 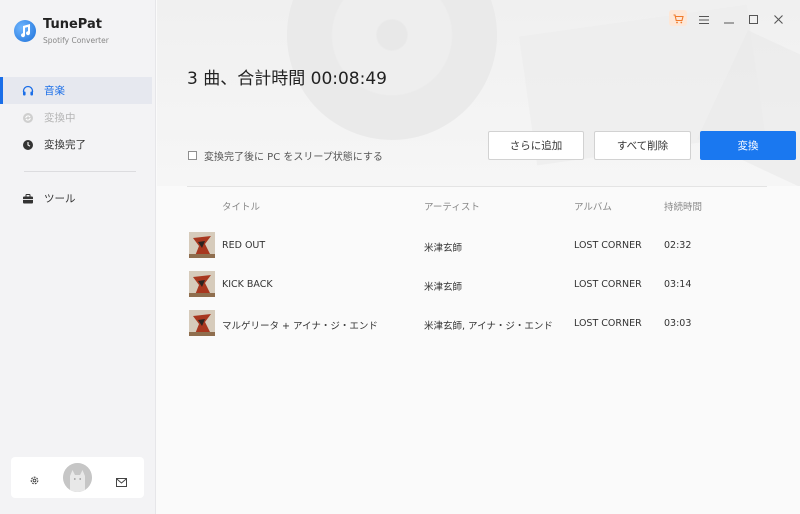 I want to click on converting-icon, so click(x=28, y=118).